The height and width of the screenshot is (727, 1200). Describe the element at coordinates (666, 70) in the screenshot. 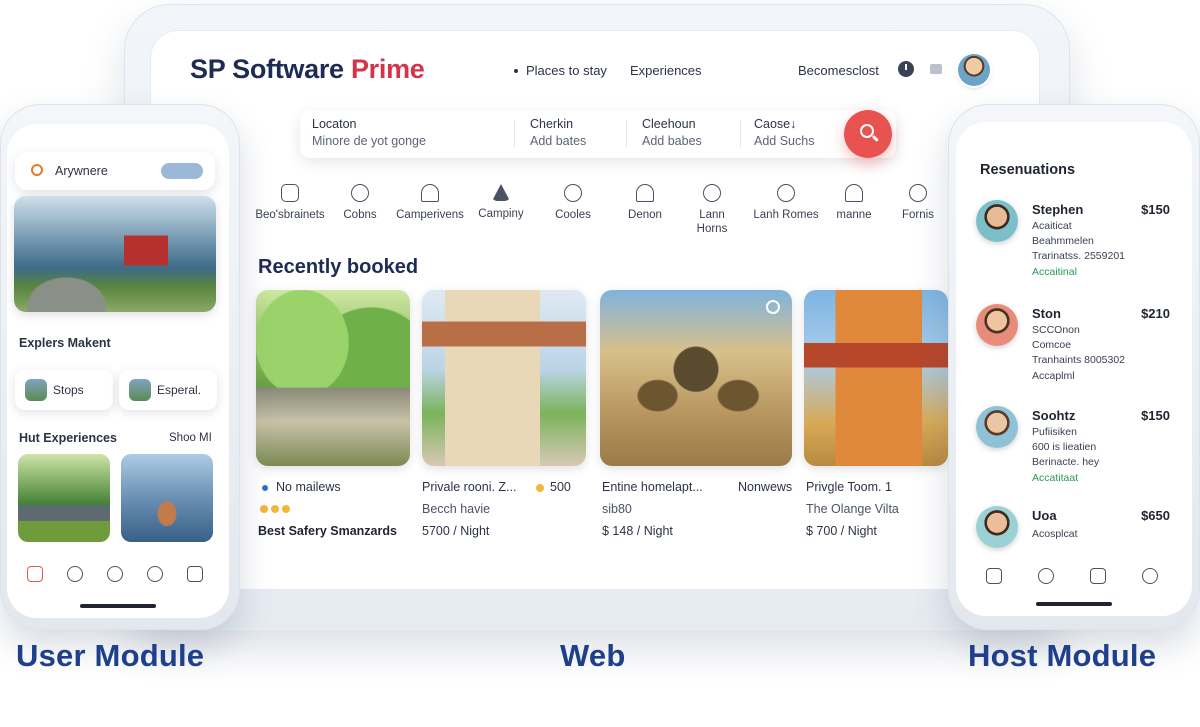

I see `nav-experiences: Experiences` at that location.